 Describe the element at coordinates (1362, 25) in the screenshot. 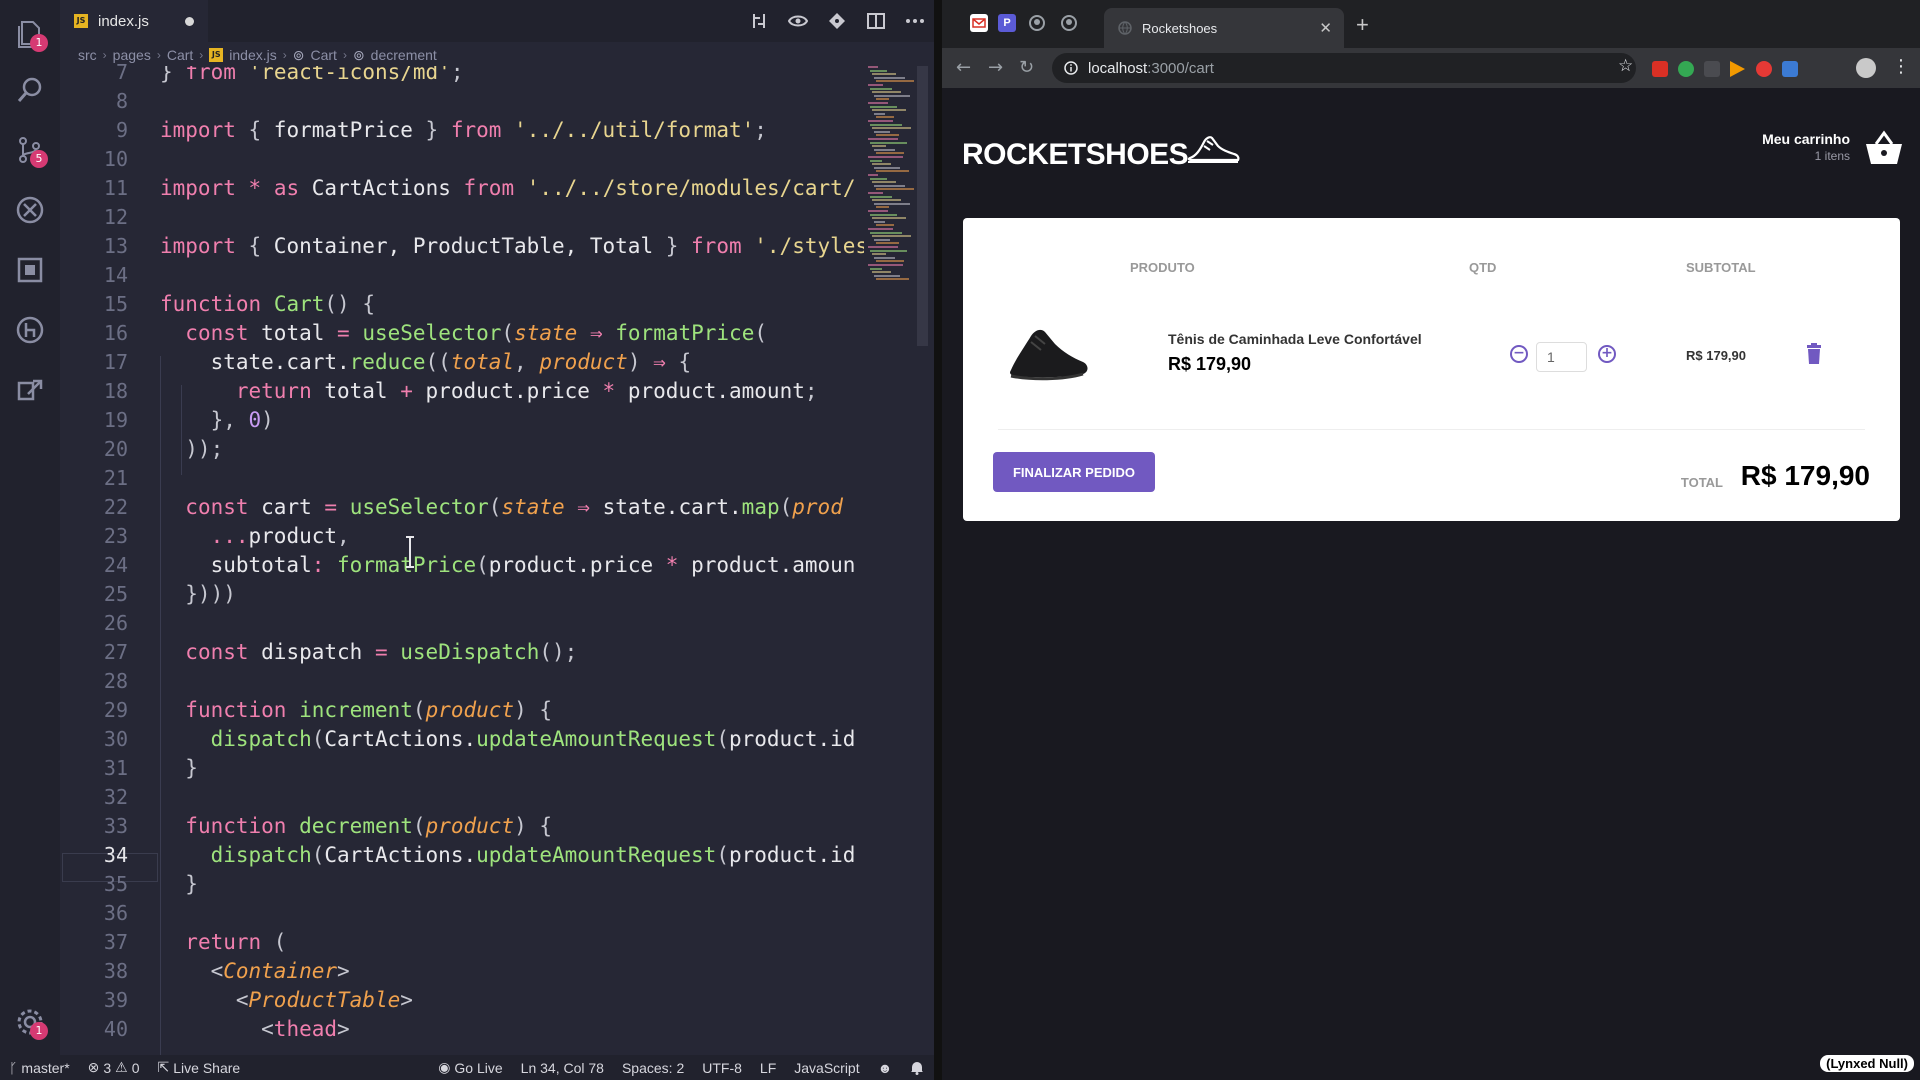

I see `new-tab-button: +` at that location.